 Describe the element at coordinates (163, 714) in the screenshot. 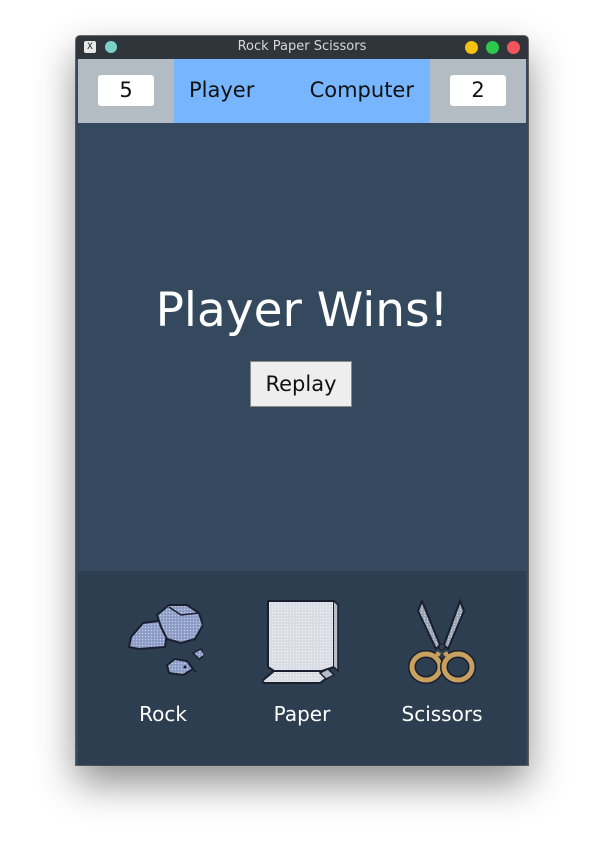

I see `rock-label: Rock` at that location.